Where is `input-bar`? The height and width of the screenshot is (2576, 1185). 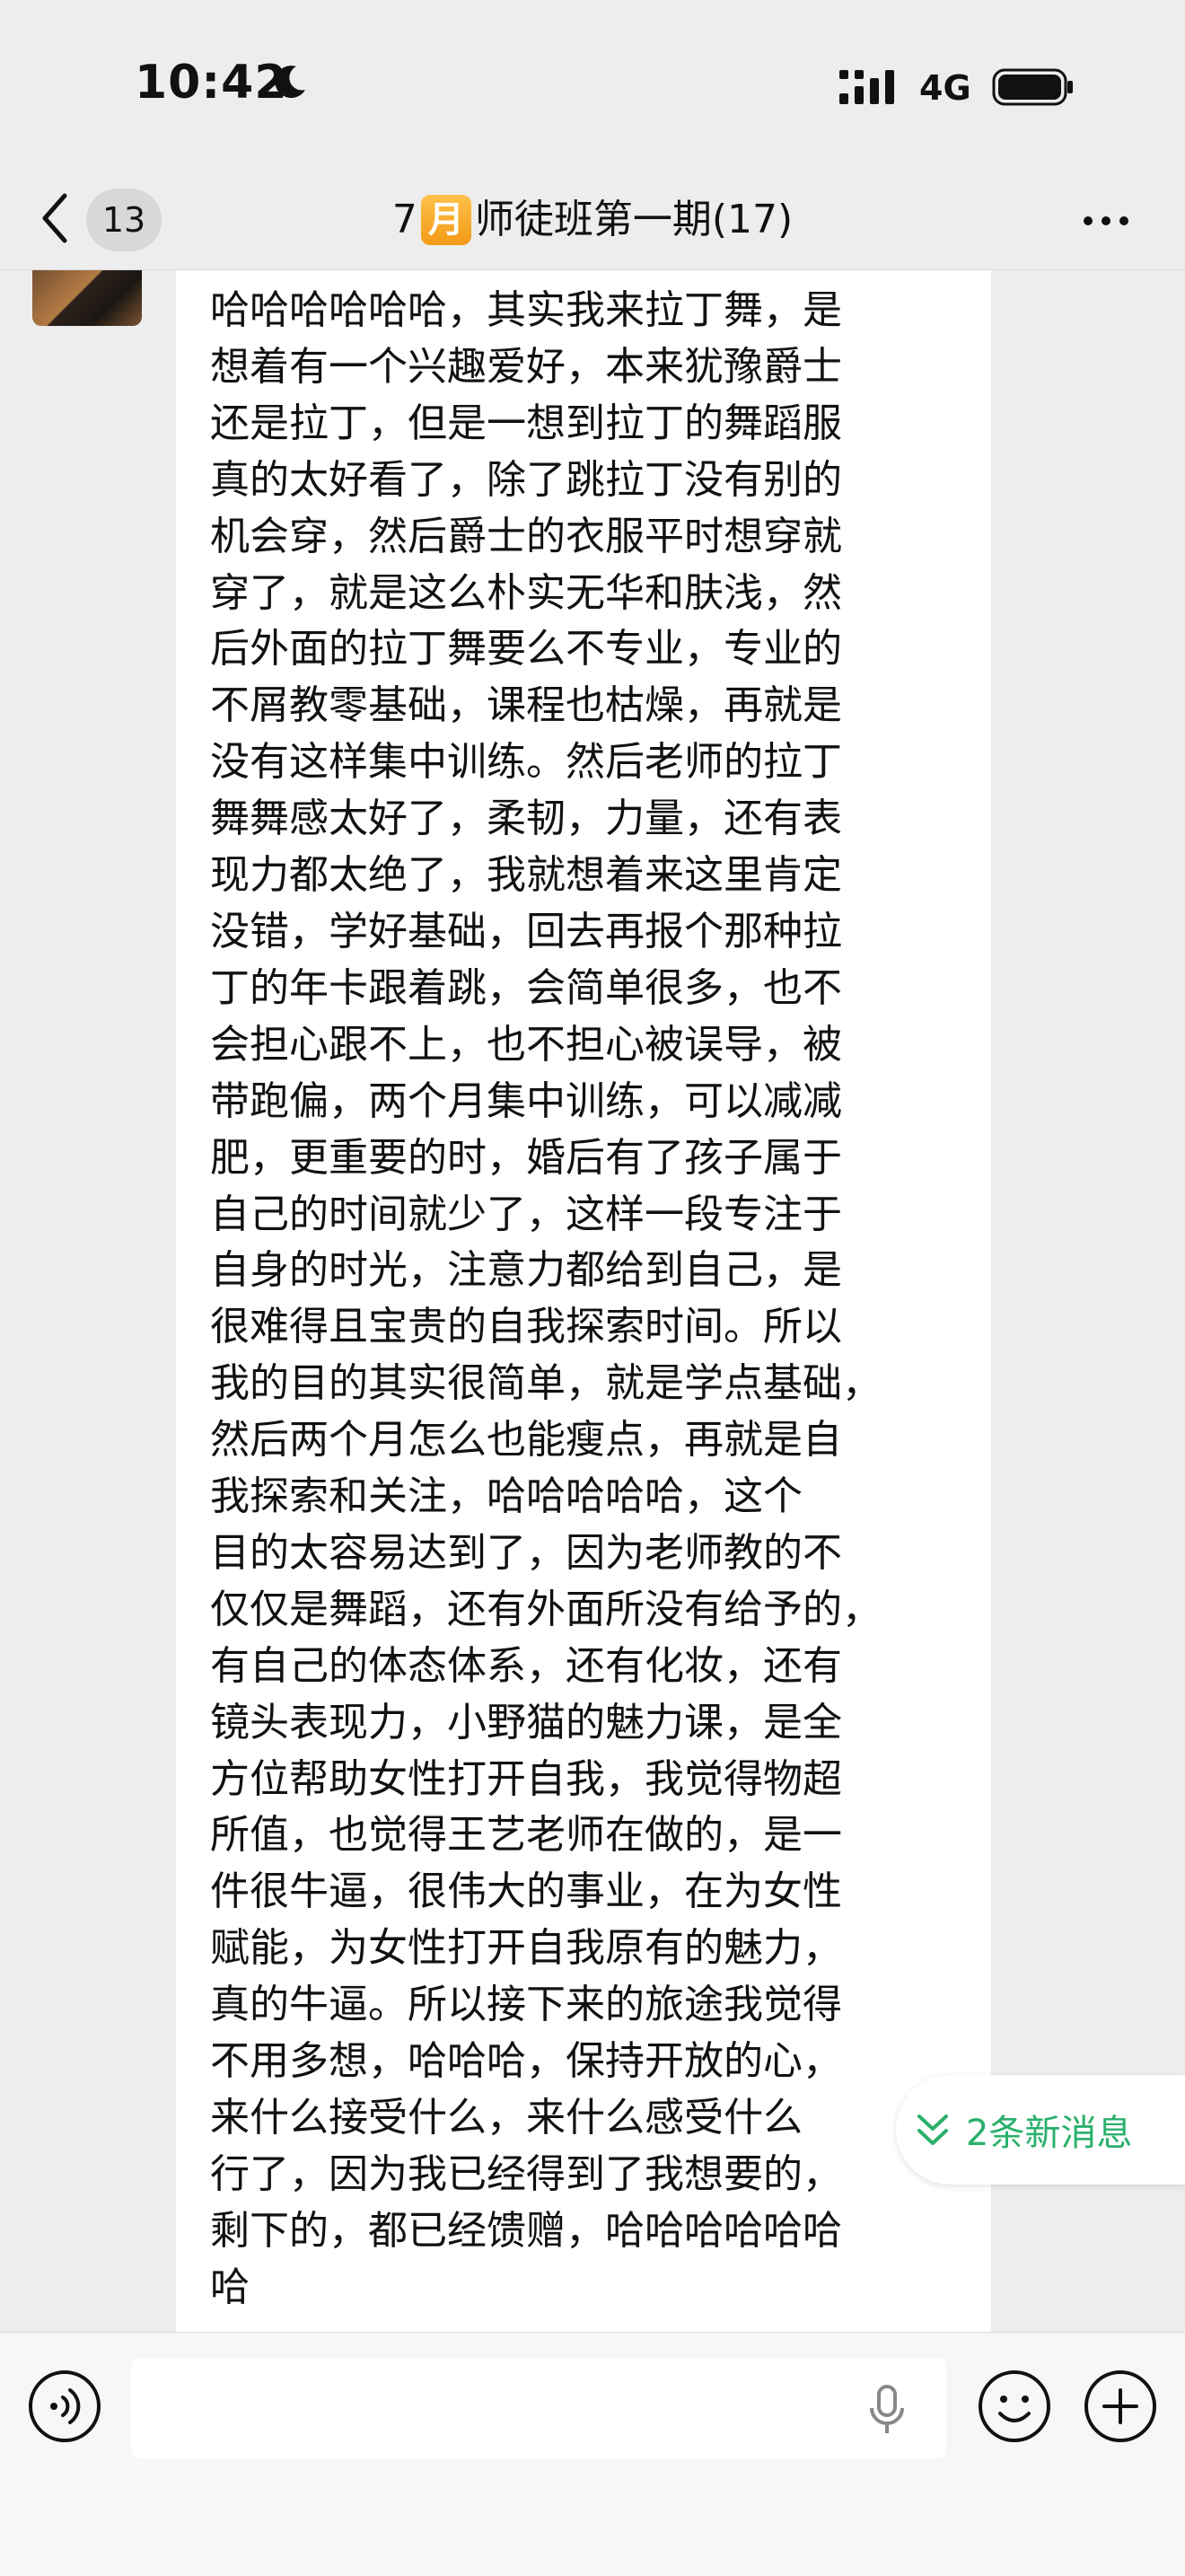
input-bar is located at coordinates (592, 2454).